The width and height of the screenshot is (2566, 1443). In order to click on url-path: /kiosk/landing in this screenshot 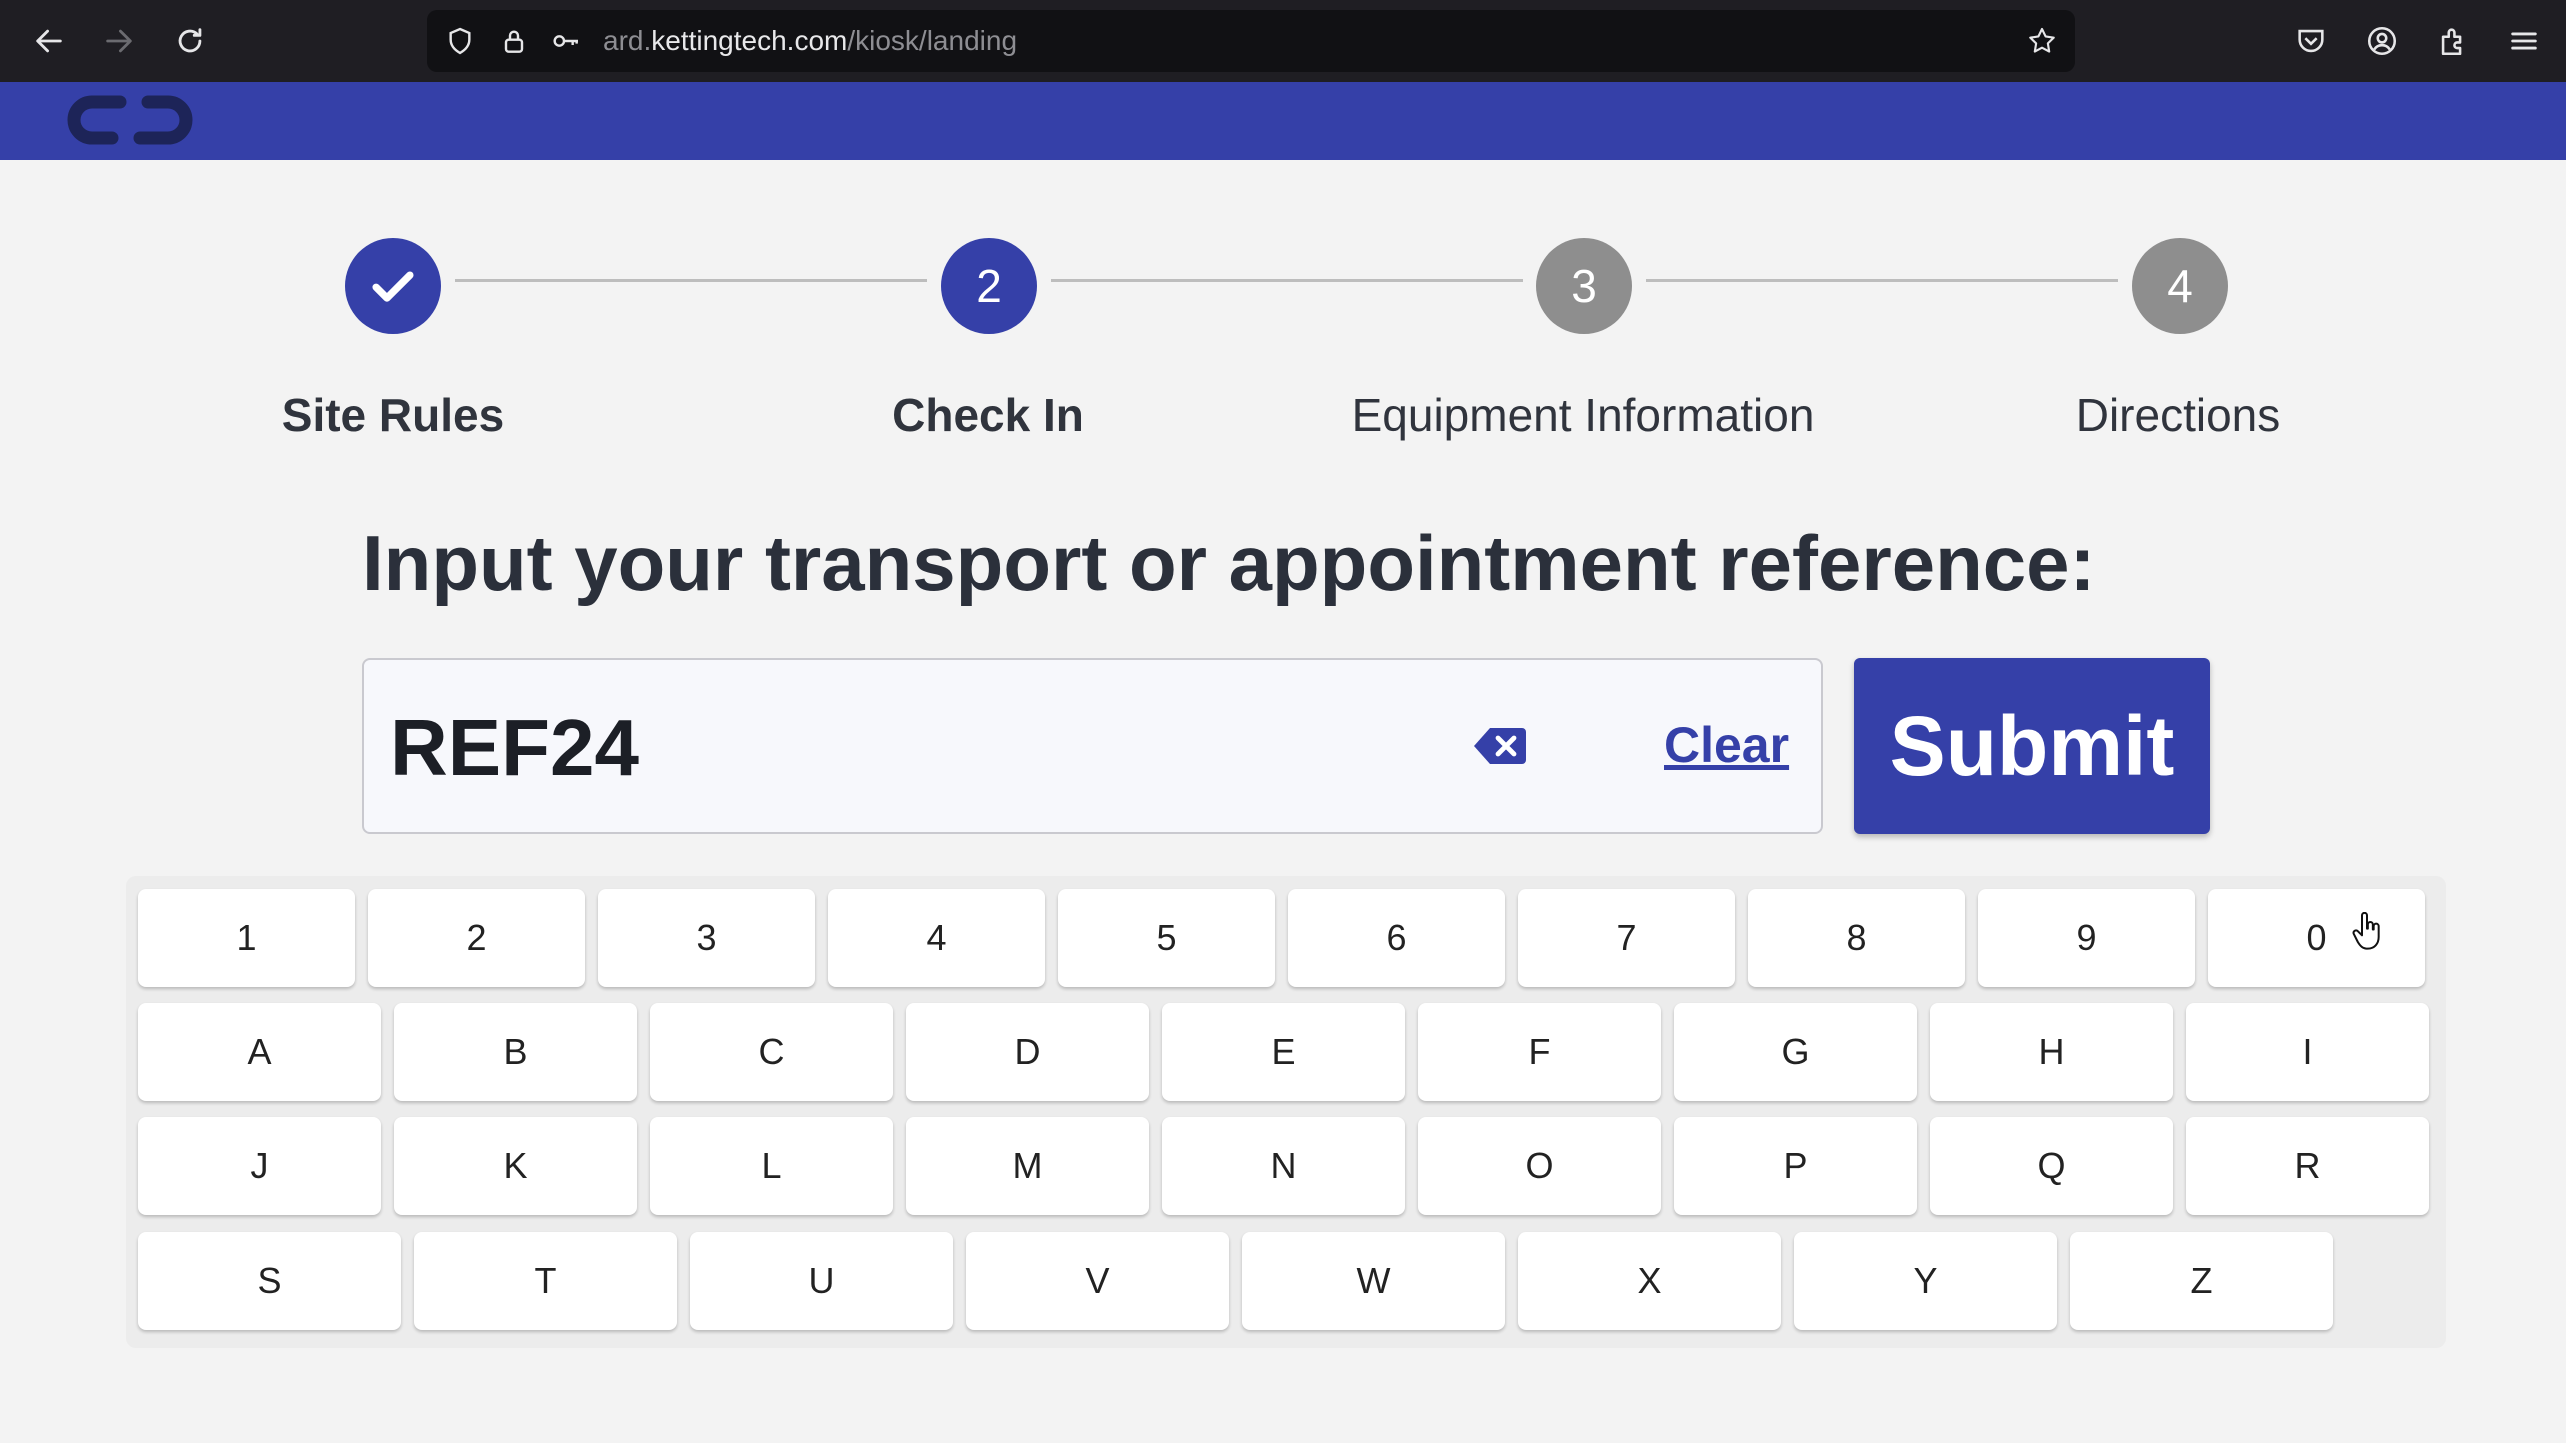, I will do `click(932, 40)`.